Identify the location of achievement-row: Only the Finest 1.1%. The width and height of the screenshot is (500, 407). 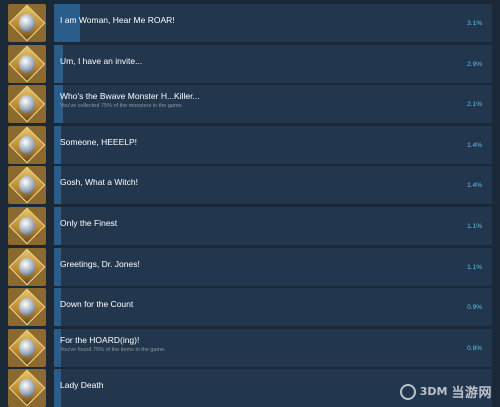
(250, 226).